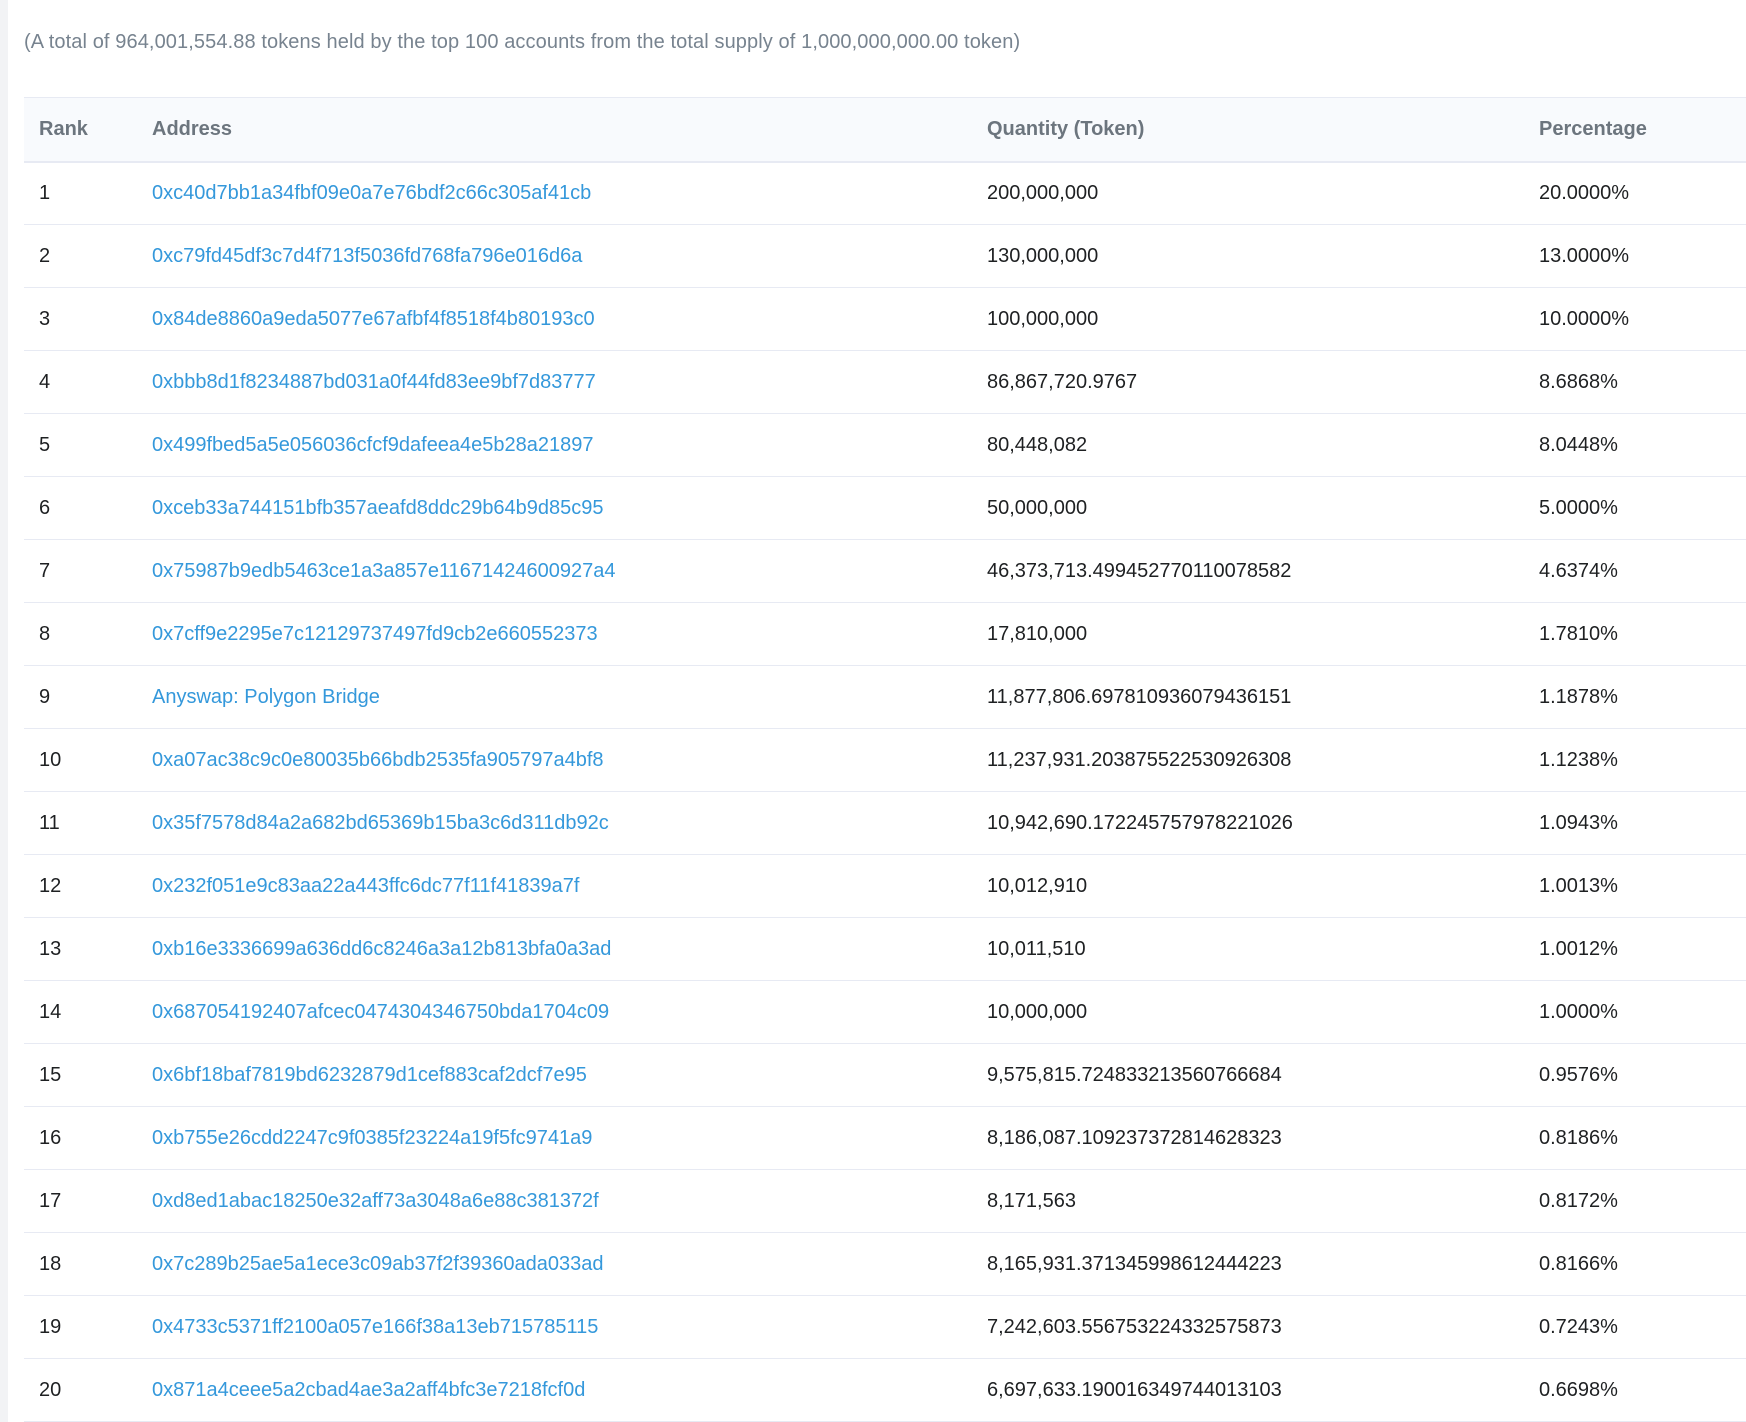 This screenshot has width=1746, height=1422. I want to click on percentage-cell: 0.8166%, so click(1642, 1264).